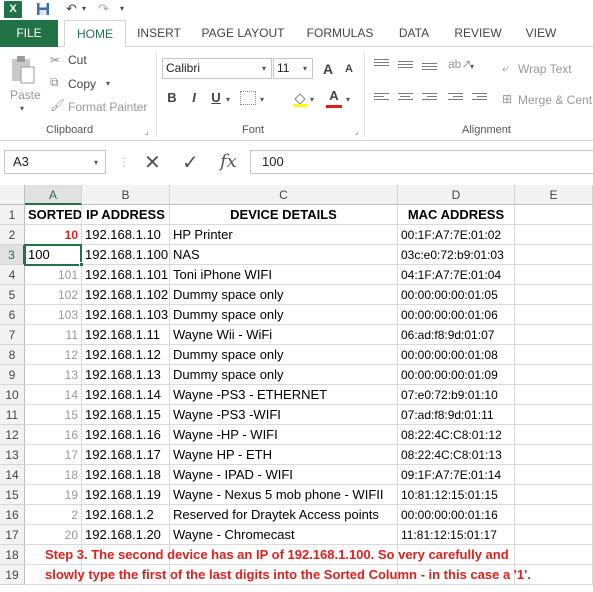  What do you see at coordinates (456, 455) in the screenshot?
I see `cell-mac: 08:22:4C:C8:01:13` at bounding box center [456, 455].